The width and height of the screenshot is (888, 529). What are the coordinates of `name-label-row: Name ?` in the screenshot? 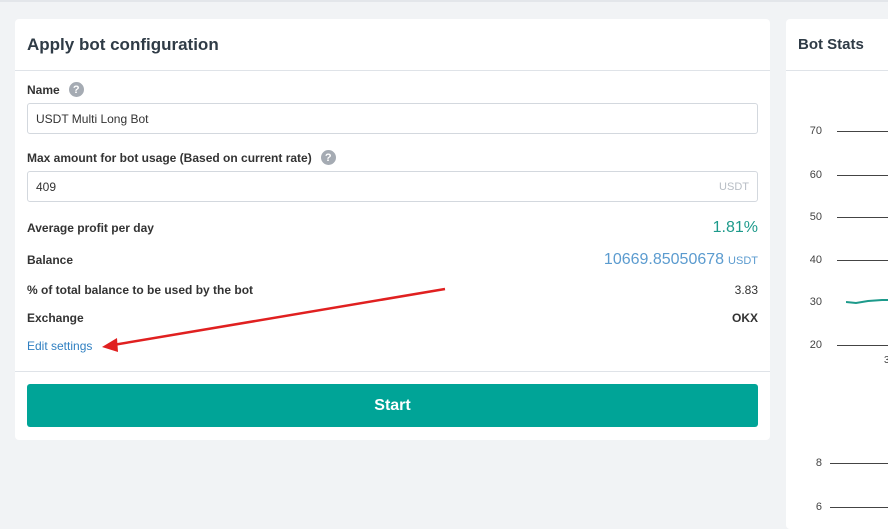 It's located at (55, 89).